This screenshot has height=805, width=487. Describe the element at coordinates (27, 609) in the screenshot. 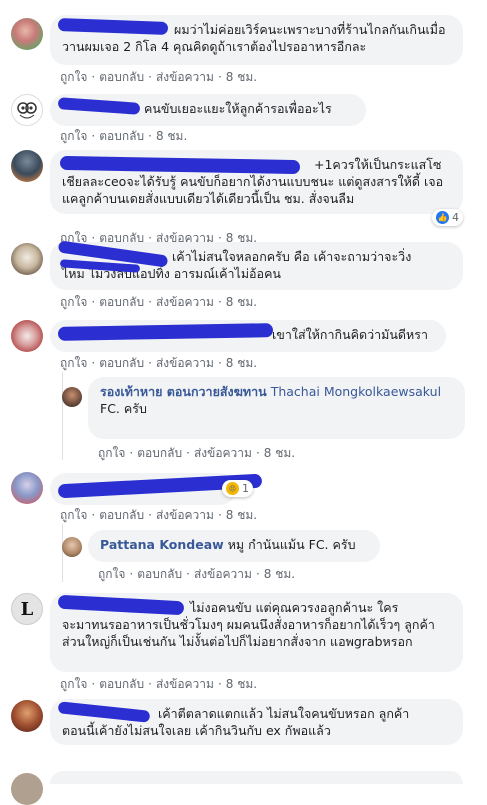

I see `avatar: L` at that location.